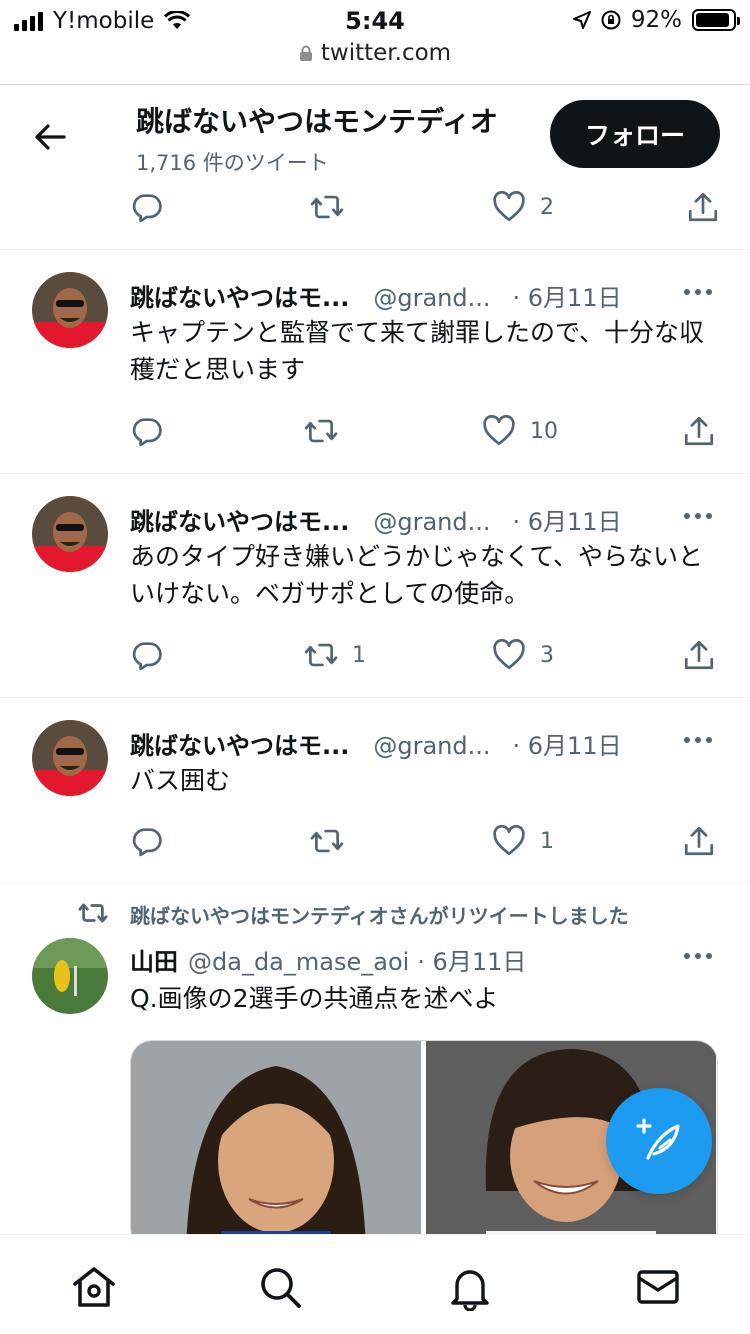 The height and width of the screenshot is (1334, 750). I want to click on profile-header: 跳ばないやつはモンテディオ 1,716 件のツイート フォロー, so click(375, 135).